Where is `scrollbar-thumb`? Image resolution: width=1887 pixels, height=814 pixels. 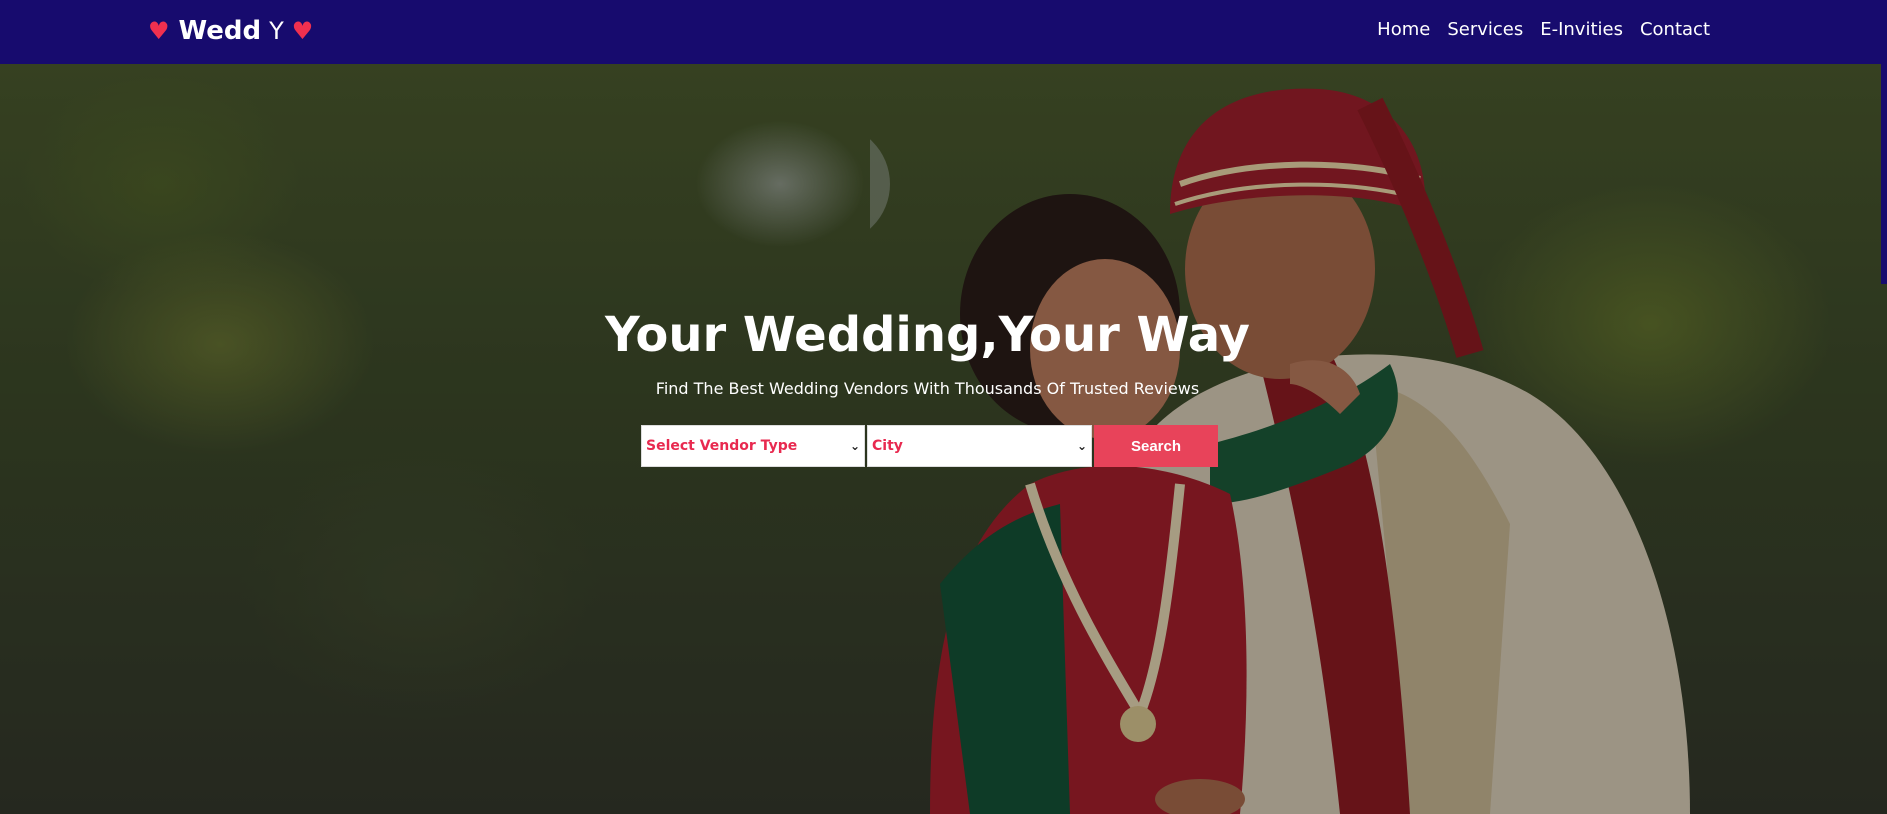
scrollbar-thumb is located at coordinates (1884, 174).